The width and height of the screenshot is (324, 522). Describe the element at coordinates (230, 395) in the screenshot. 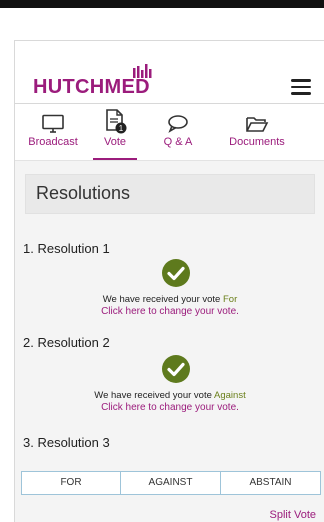

I see `vote-value: Against` at that location.